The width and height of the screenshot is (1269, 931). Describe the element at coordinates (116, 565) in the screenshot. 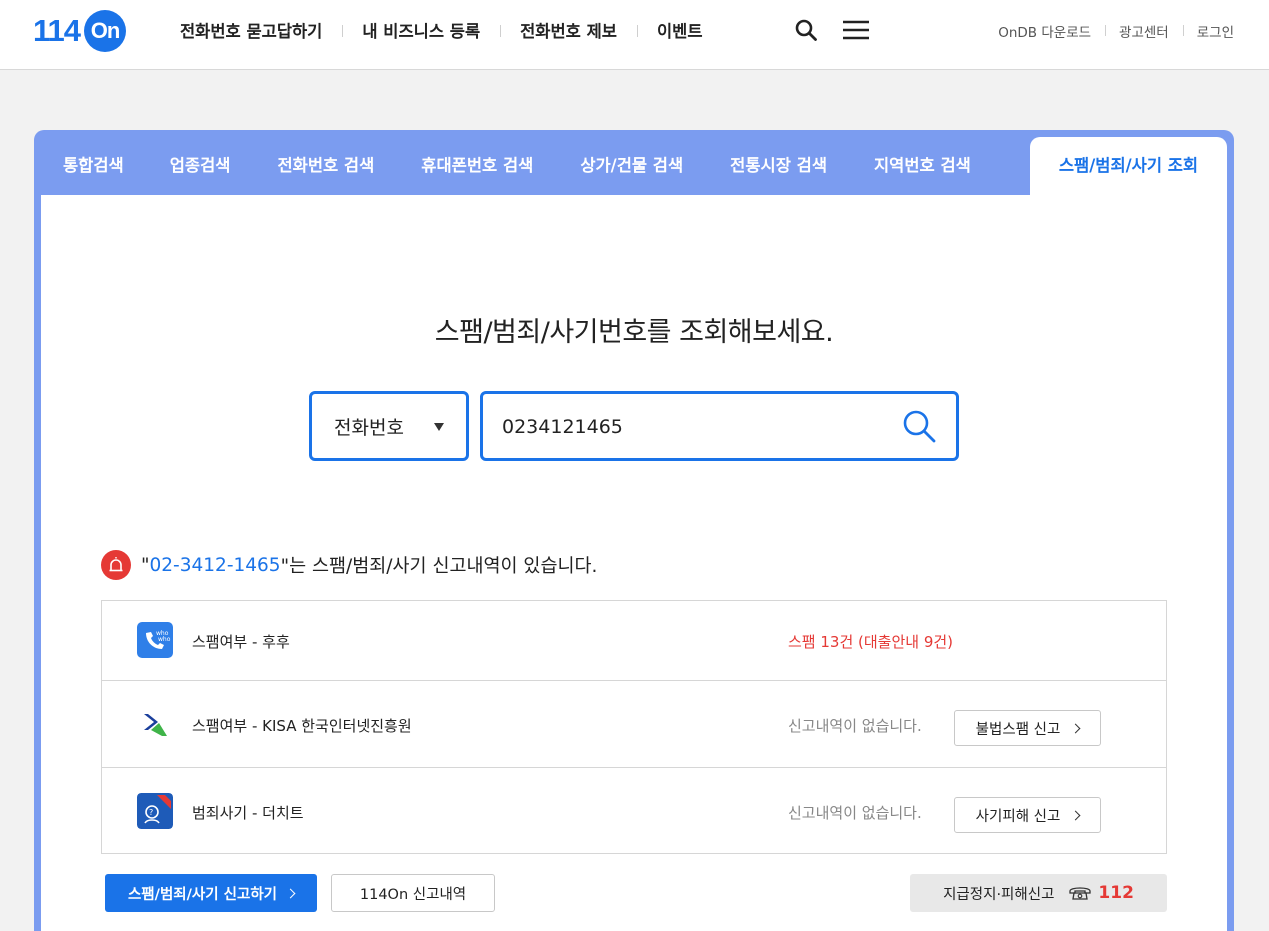

I see `siren-icon` at that location.